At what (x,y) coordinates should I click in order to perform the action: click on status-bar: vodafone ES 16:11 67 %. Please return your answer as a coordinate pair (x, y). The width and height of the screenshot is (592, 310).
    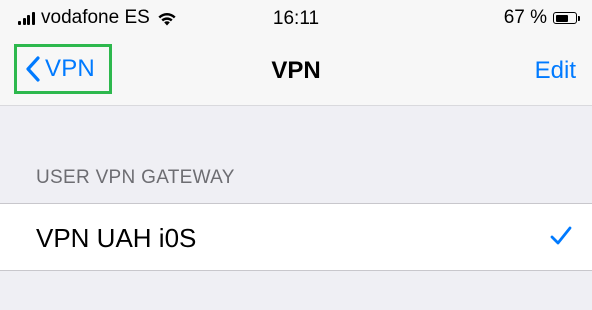
    Looking at the image, I should click on (296, 18).